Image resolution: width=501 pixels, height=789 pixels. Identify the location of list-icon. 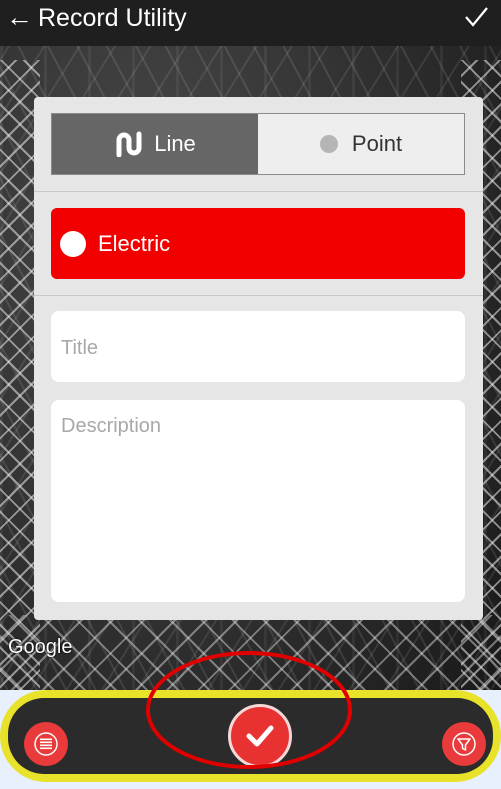
(46, 744).